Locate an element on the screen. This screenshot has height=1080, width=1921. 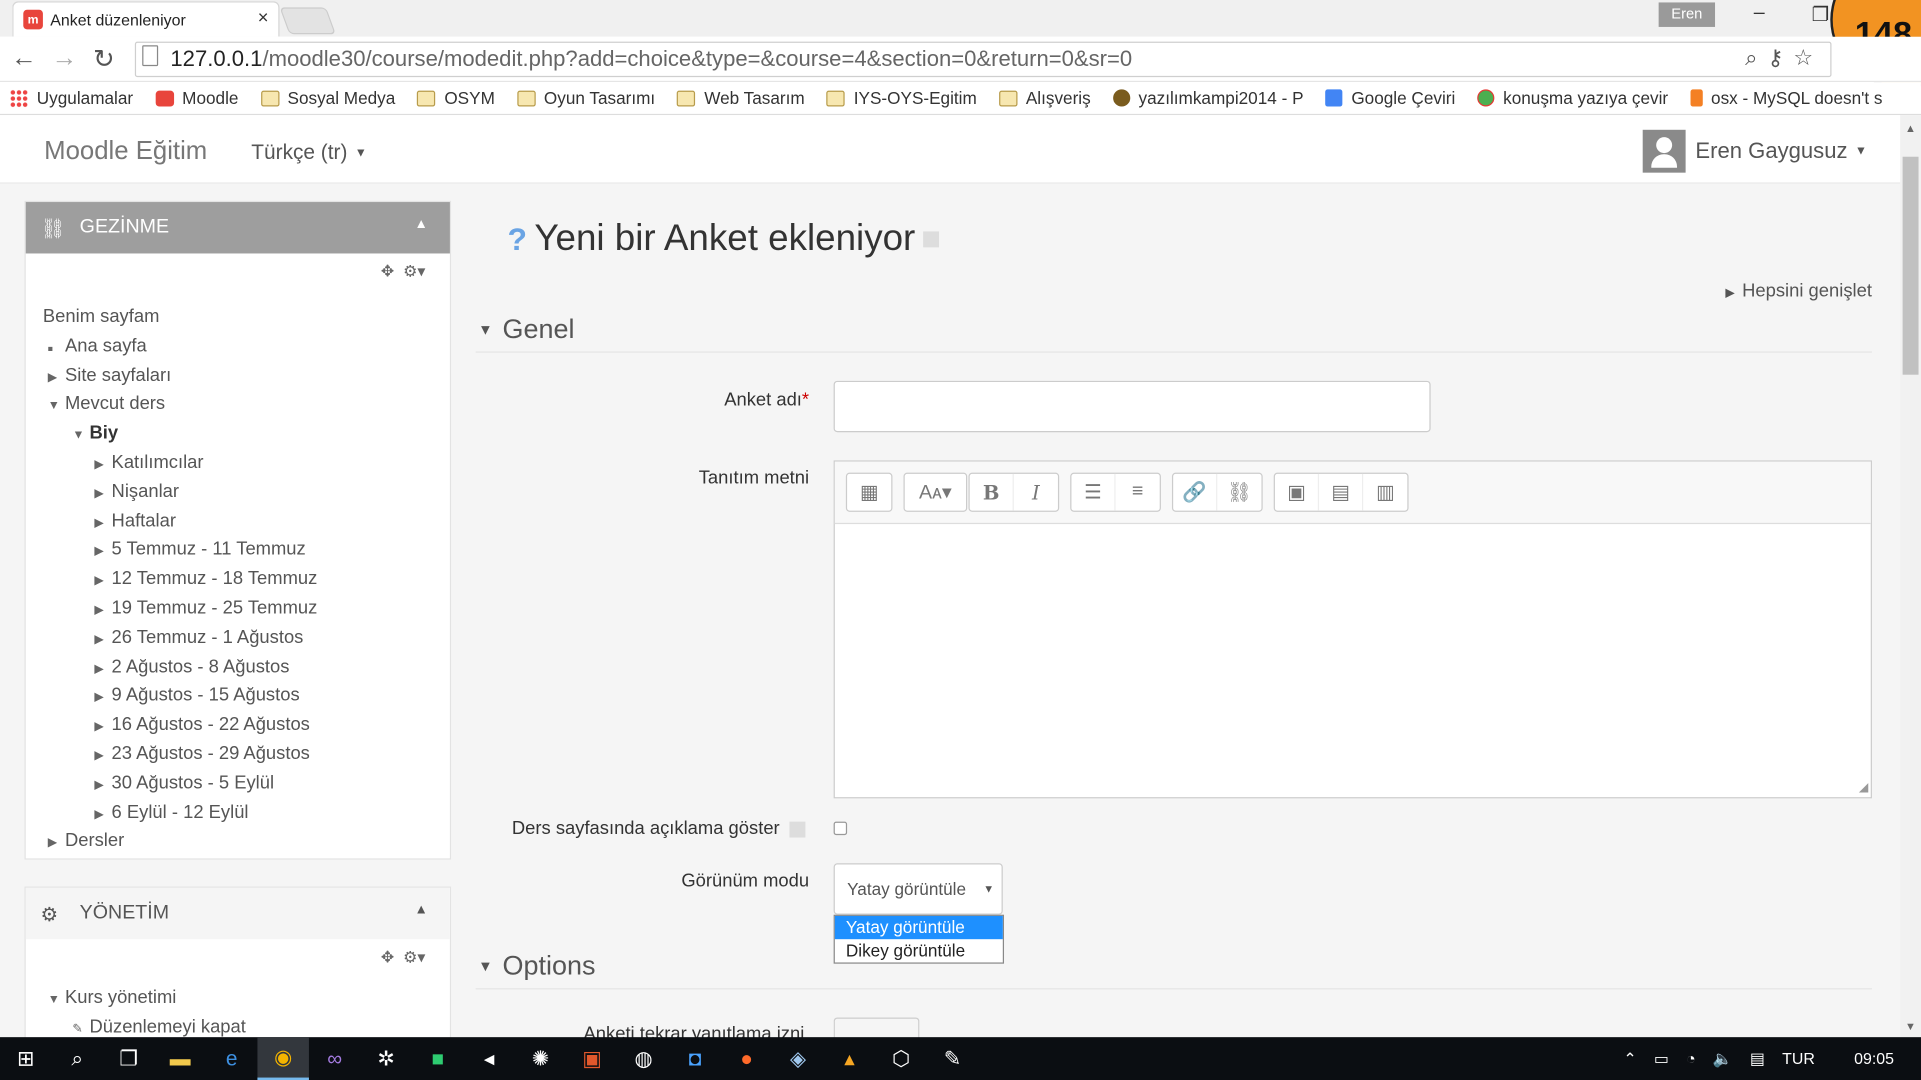
tree-item: ▶ 9 Ağustos - 15 Ağustos is located at coordinates (246, 695).